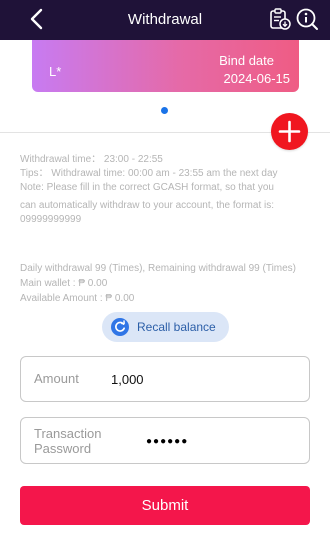 This screenshot has width=330, height=554. I want to click on submit-button: Submit, so click(165, 505).